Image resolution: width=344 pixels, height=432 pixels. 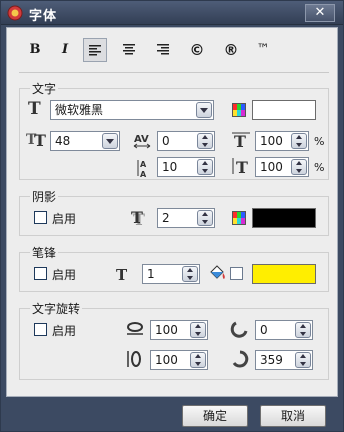 What do you see at coordinates (135, 328) in the screenshot?
I see `rotate-width-icon` at bounding box center [135, 328].